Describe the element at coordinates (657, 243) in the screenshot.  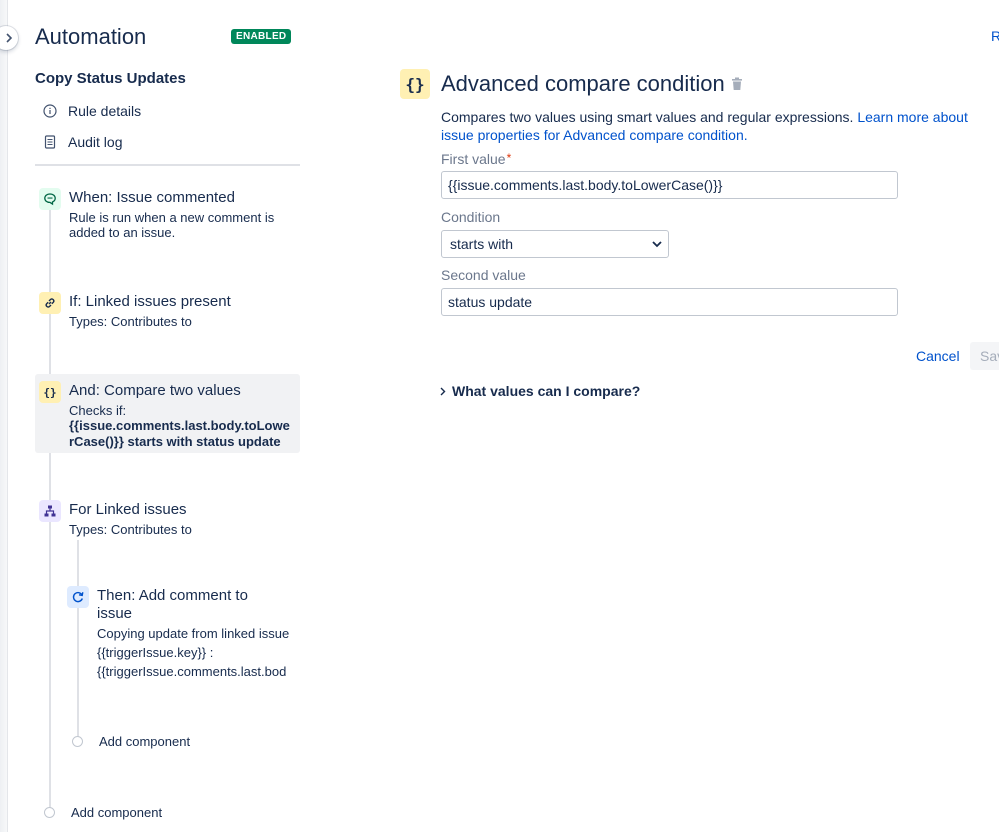
I see `chevron-down-icon` at that location.